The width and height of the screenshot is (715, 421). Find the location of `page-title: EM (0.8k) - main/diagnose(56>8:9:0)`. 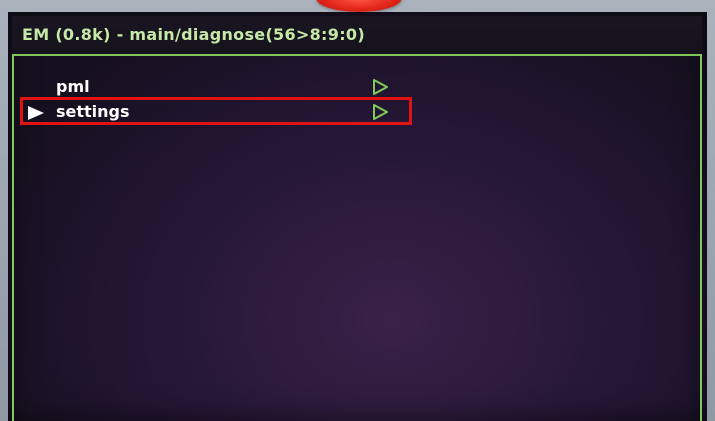

page-title: EM (0.8k) - main/diagnose(56>8:9:0) is located at coordinates (193, 34).